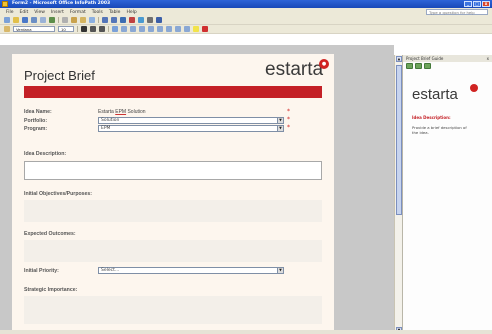  Describe the element at coordinates (10, 12) in the screenshot. I see `menu-file: File` at that location.